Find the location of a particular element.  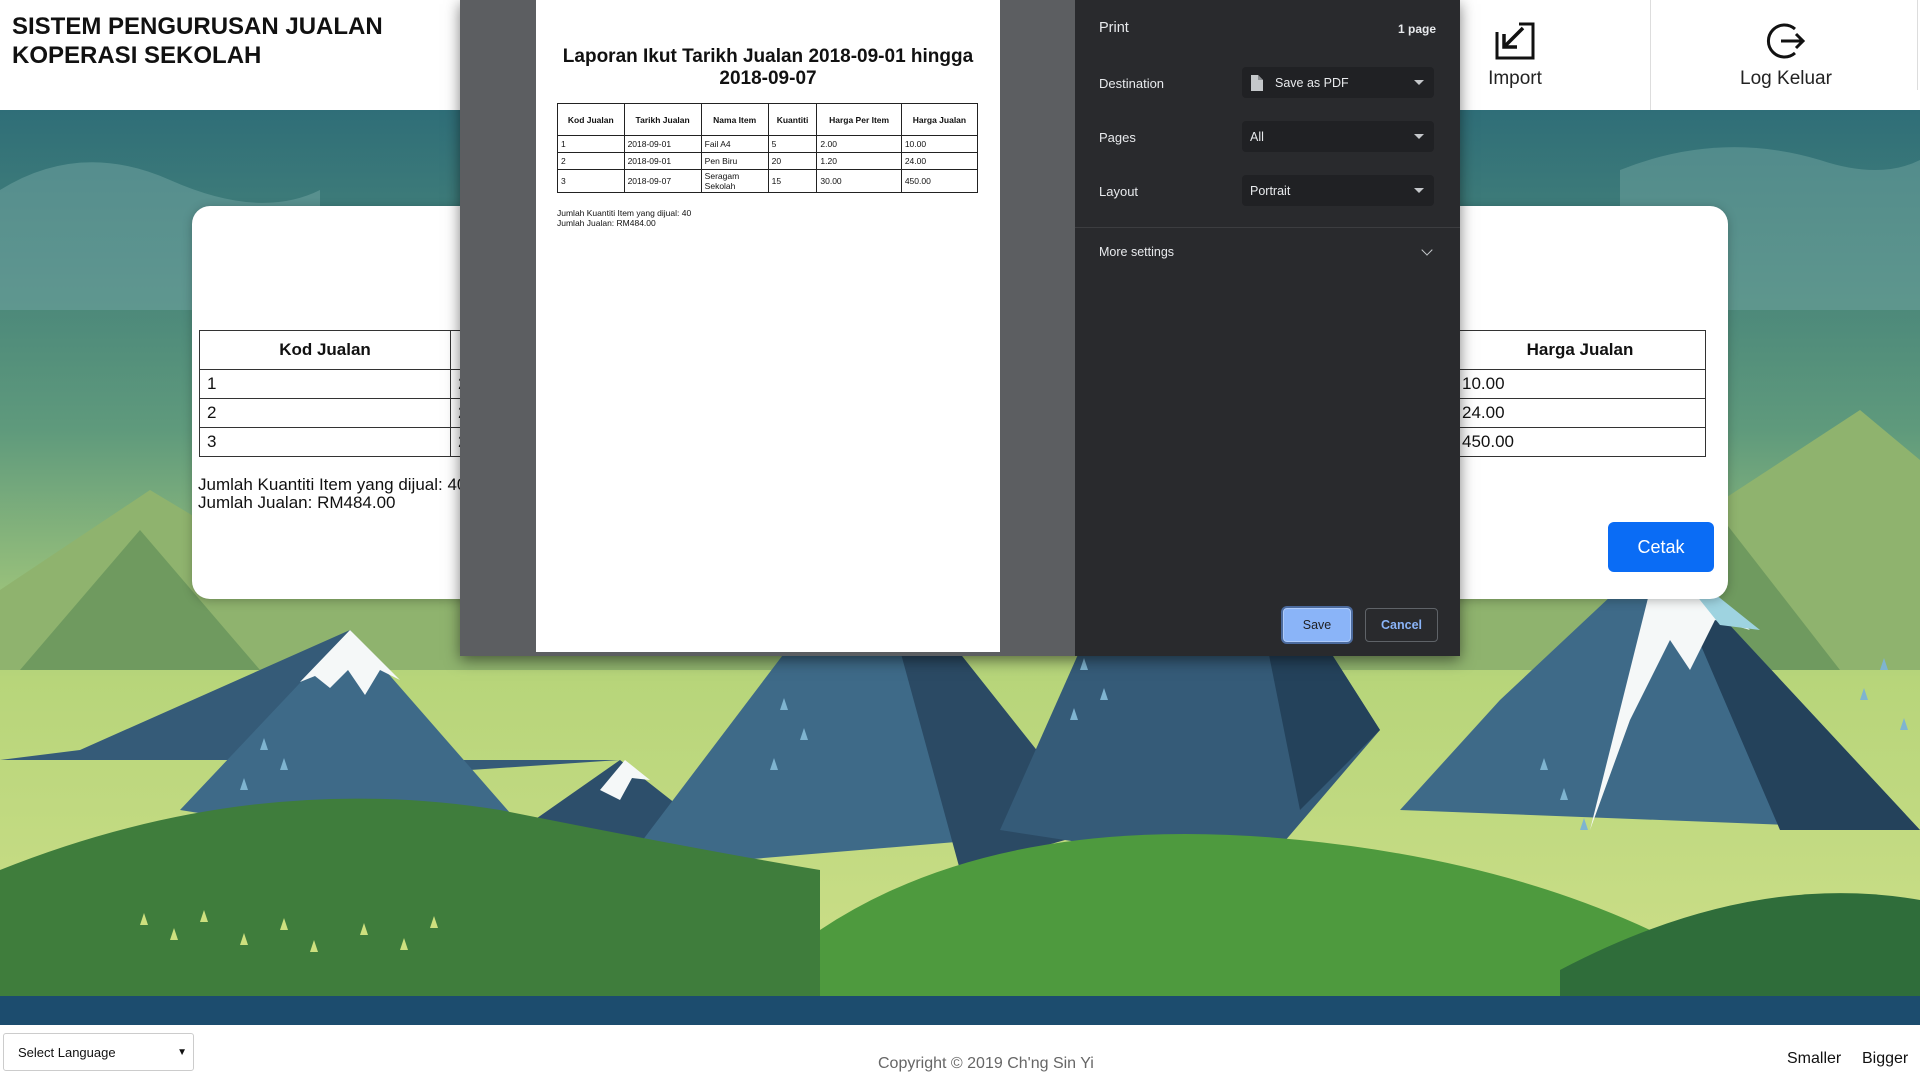

print-heading: Print is located at coordinates (1114, 28).